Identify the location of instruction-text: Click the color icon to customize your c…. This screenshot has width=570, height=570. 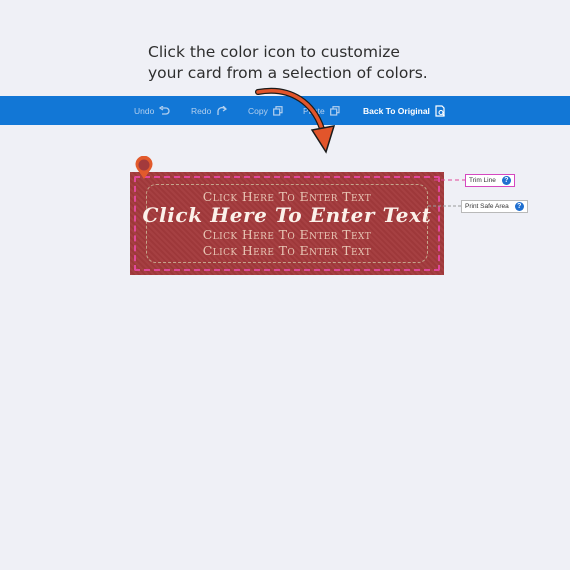
(313, 63).